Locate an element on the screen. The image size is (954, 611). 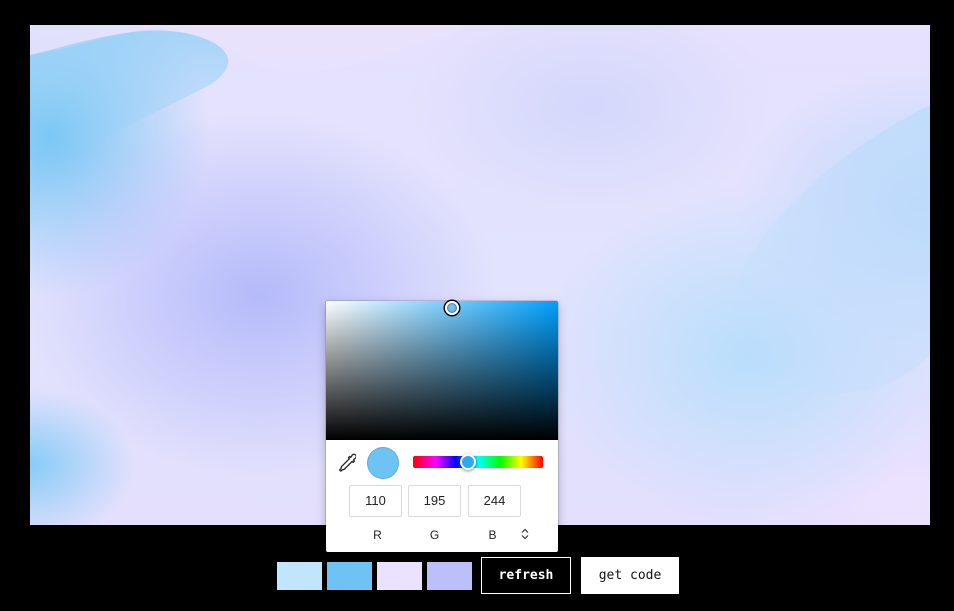
blue-label: B is located at coordinates (492, 535).